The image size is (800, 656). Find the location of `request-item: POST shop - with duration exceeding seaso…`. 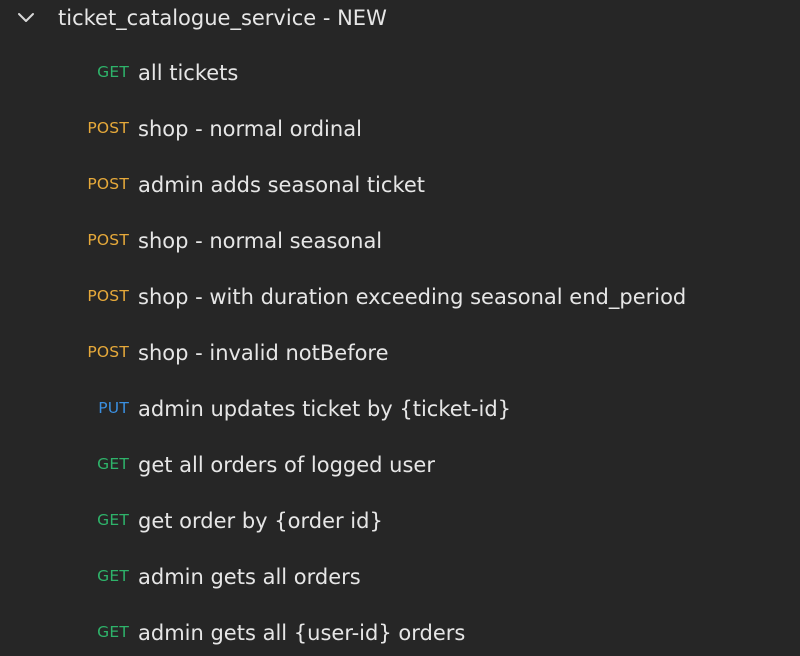

request-item: POST shop - with duration exceeding seaso… is located at coordinates (400, 298).